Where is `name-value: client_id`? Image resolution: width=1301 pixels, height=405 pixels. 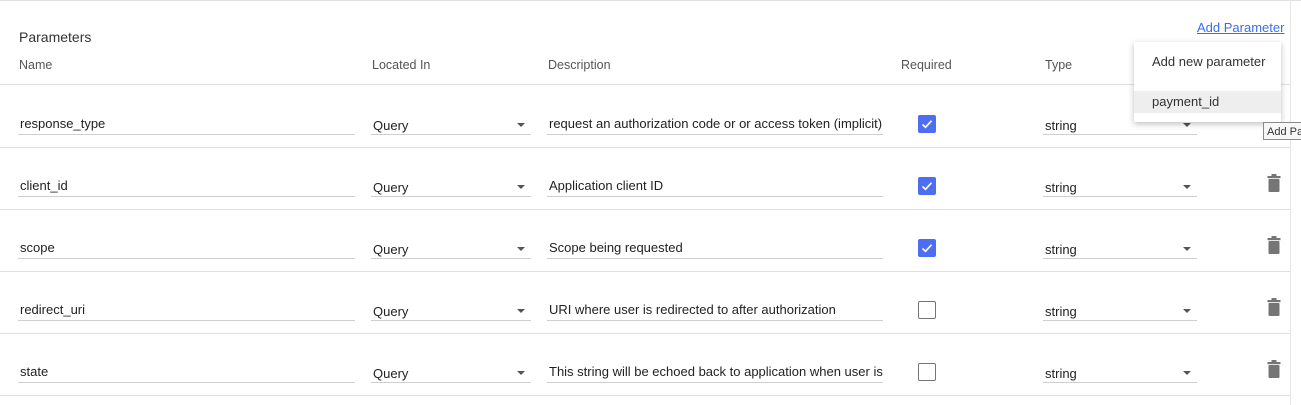
name-value: client_id is located at coordinates (44, 185).